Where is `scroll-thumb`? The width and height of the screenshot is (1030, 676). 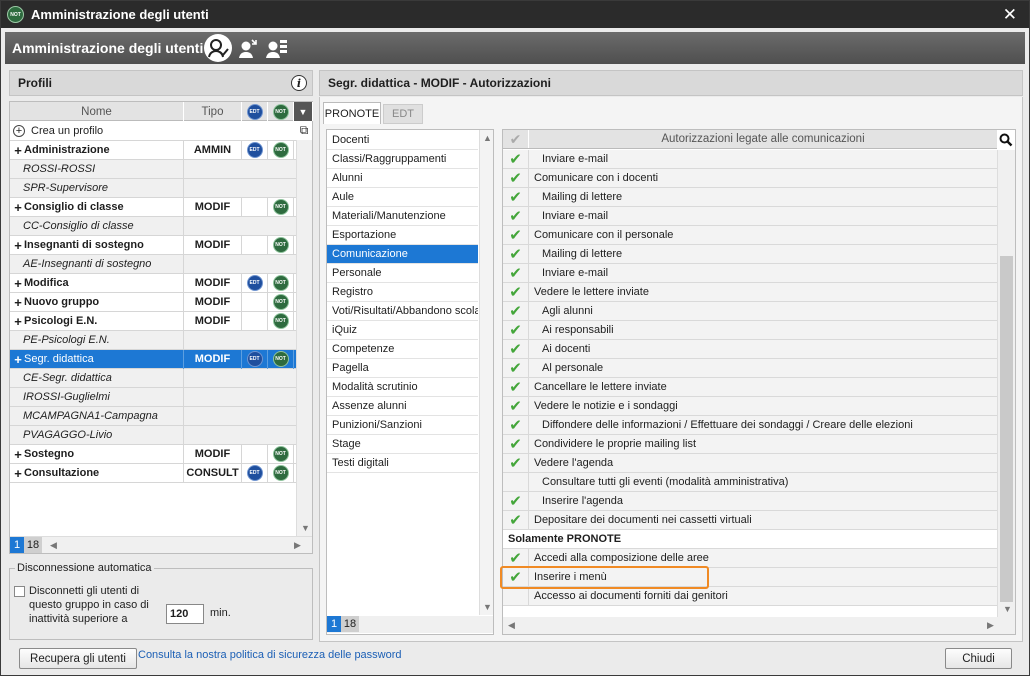
scroll-thumb is located at coordinates (1006, 429).